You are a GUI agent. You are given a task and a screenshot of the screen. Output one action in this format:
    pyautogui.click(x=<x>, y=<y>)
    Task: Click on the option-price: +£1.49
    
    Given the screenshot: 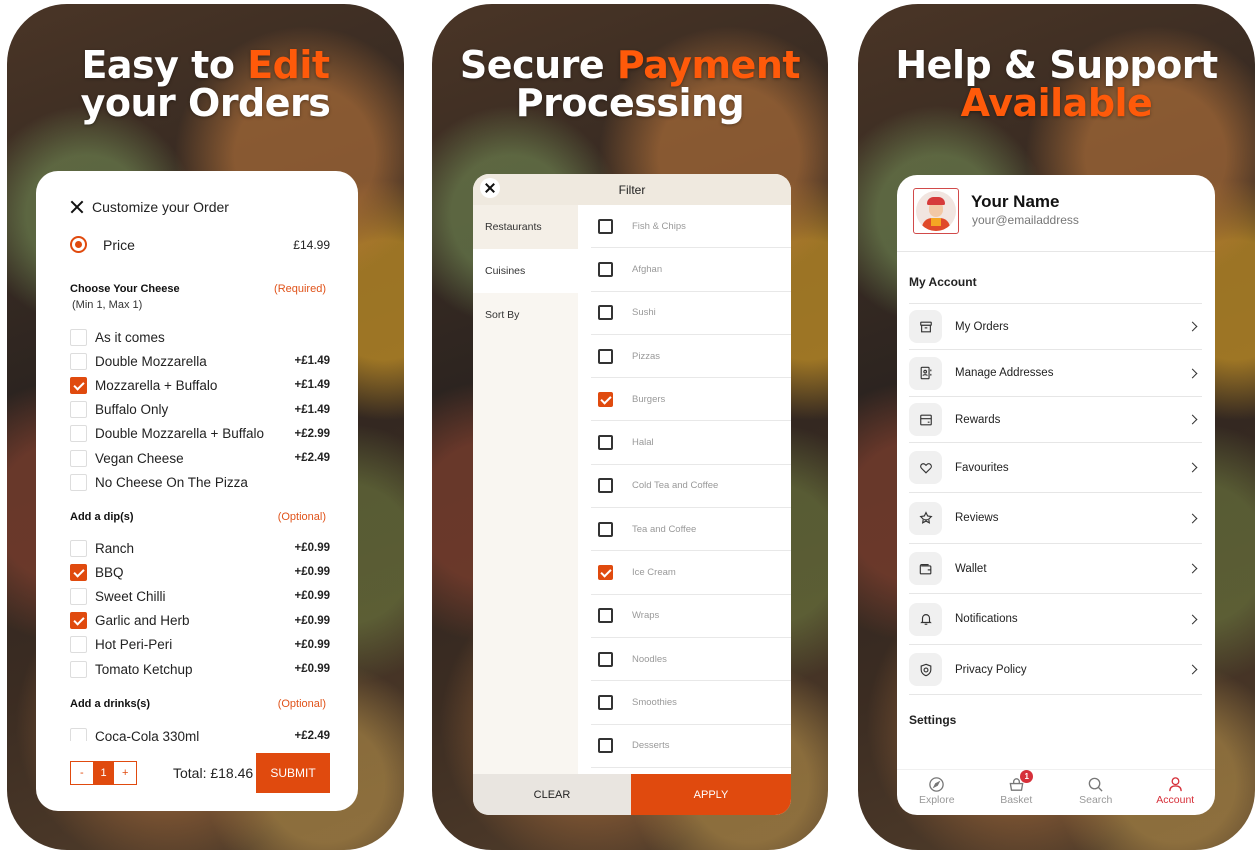 What is the action you would take?
    pyautogui.click(x=312, y=385)
    